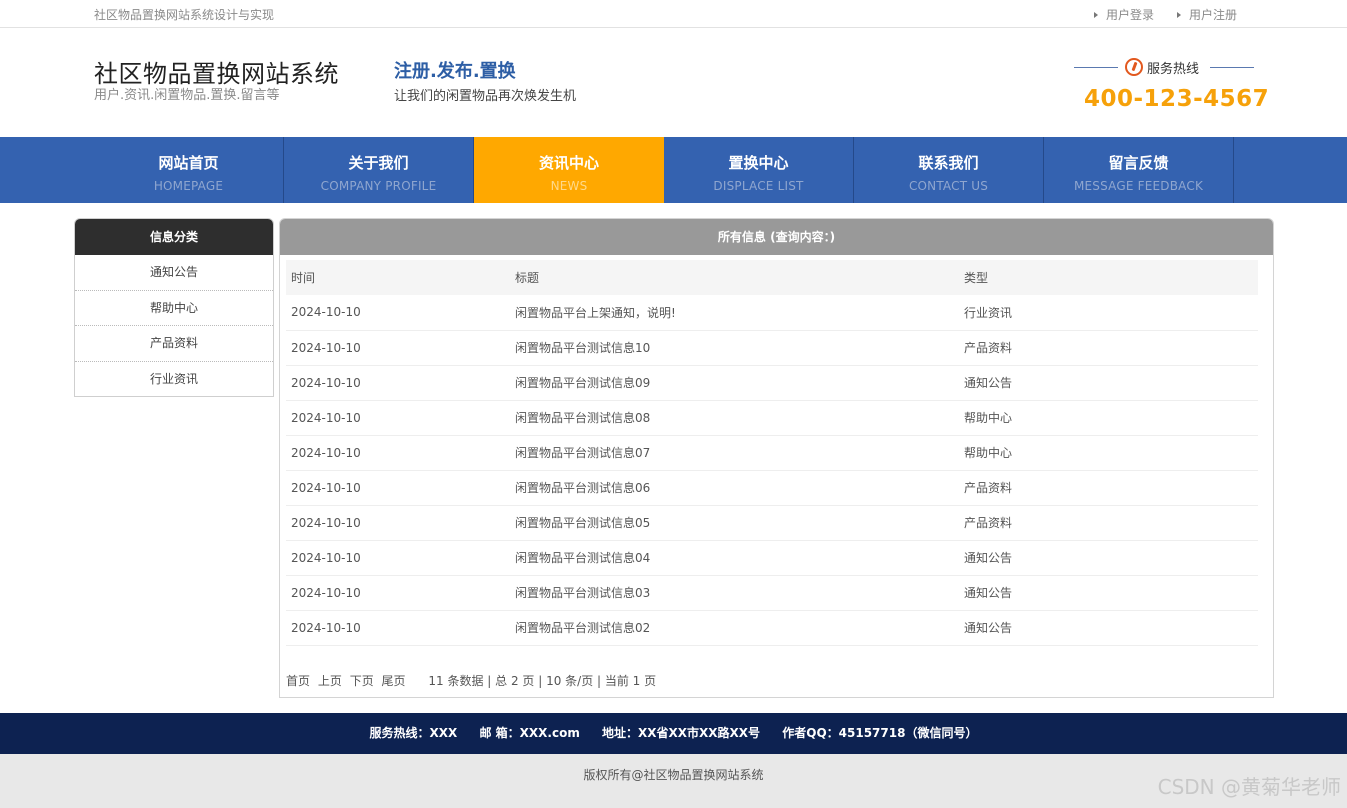 The width and height of the screenshot is (1347, 808). What do you see at coordinates (734, 382) in the screenshot?
I see `cell-title-link: 闲置物品平台测试信息09` at bounding box center [734, 382].